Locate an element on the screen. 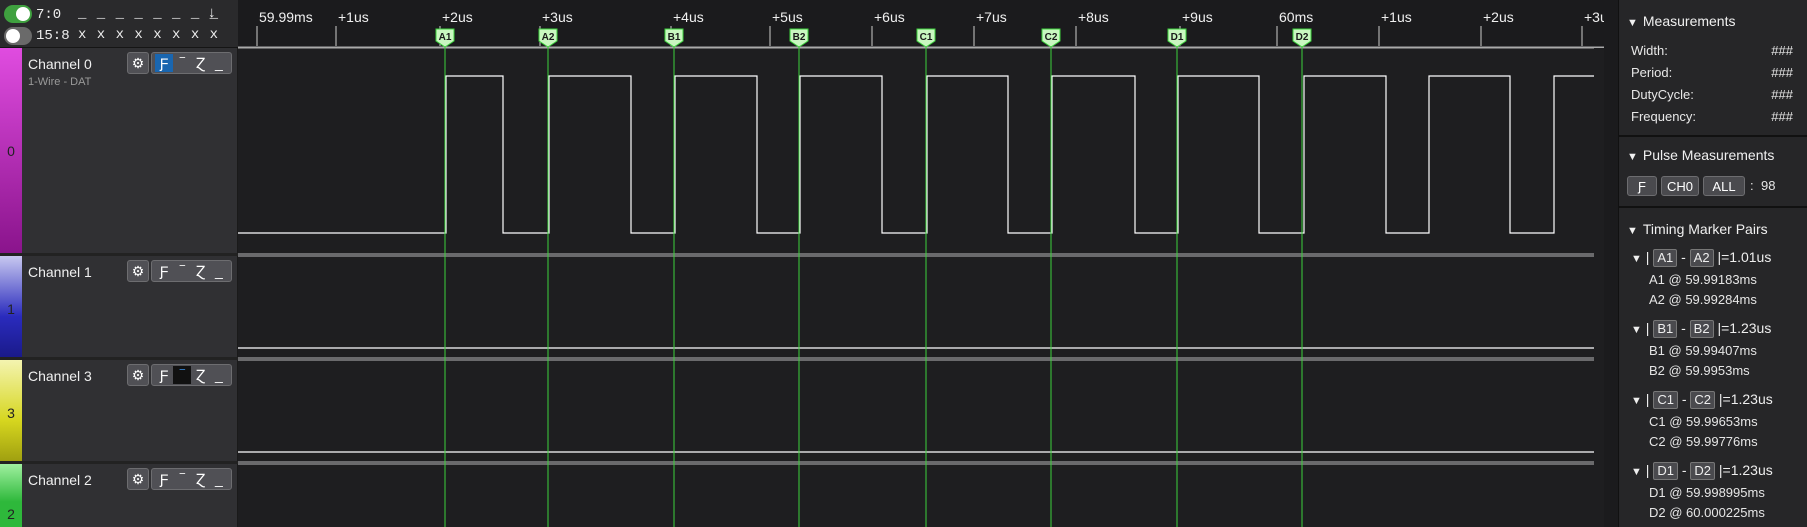 Image resolution: width=1807 pixels, height=527 pixels. pulse-all-button: ALL is located at coordinates (1724, 186).